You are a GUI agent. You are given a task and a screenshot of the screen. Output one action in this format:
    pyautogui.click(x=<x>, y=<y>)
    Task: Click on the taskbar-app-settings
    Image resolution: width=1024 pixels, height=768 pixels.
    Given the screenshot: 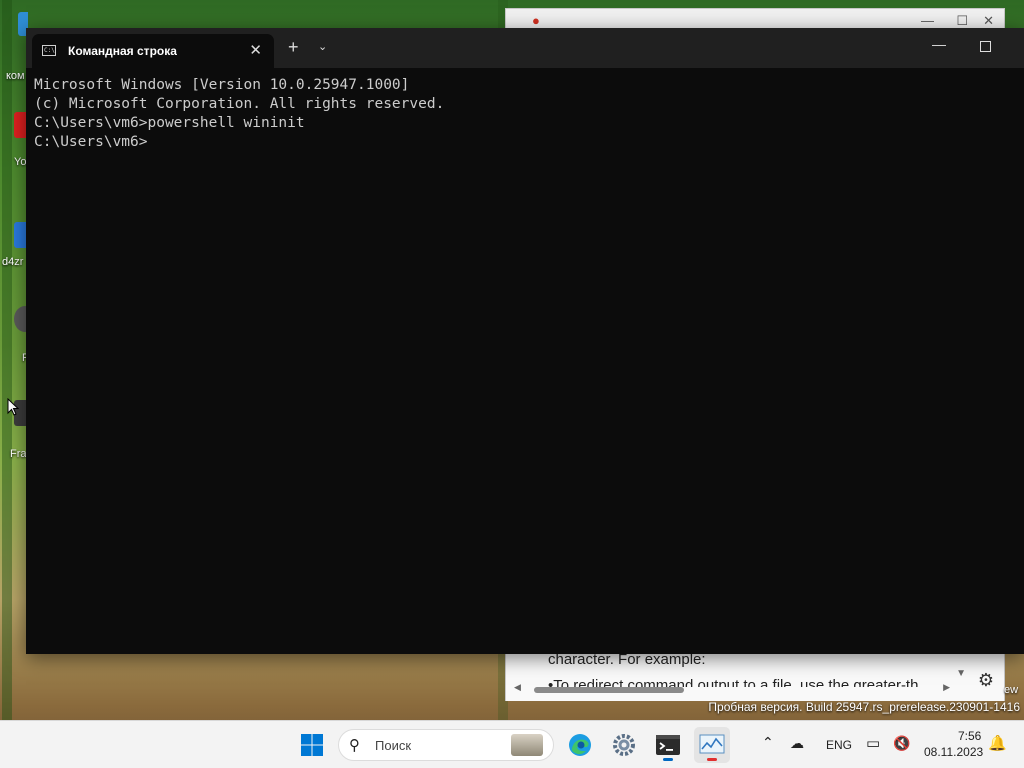 What is the action you would take?
    pyautogui.click(x=624, y=745)
    